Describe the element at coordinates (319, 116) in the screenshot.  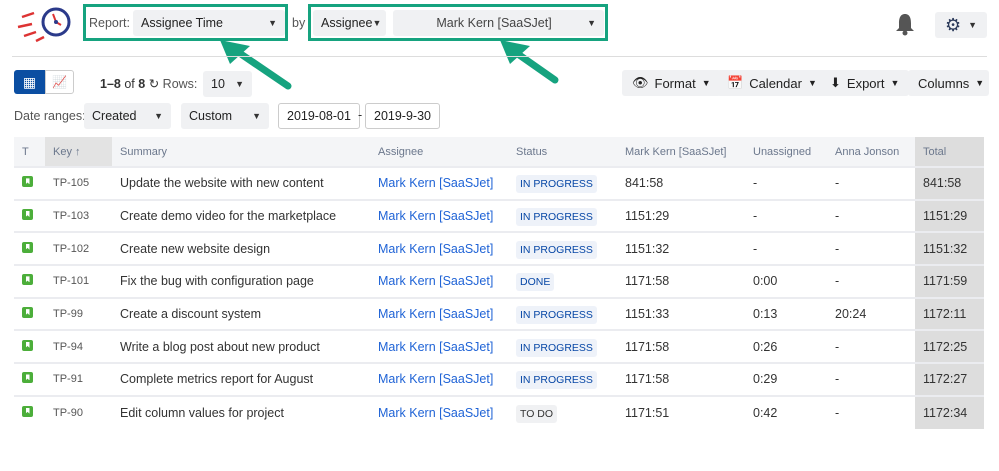
I see `date-from-input: 2019-08-01` at that location.